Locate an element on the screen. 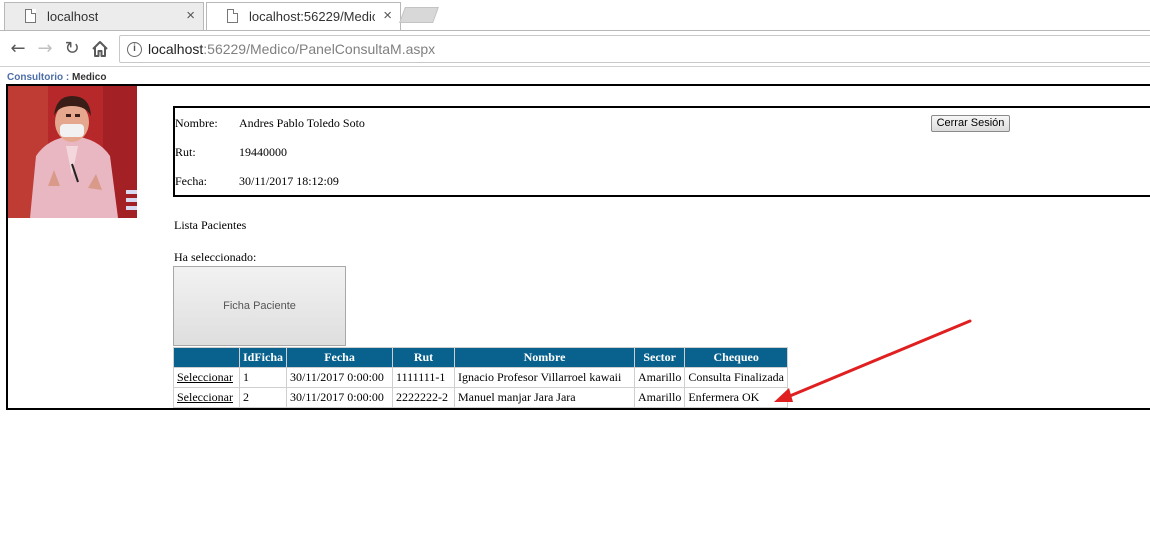 The width and height of the screenshot is (1150, 550). fecha-row: Fecha: 30/11/2017 18:12:09 is located at coordinates (375, 181).